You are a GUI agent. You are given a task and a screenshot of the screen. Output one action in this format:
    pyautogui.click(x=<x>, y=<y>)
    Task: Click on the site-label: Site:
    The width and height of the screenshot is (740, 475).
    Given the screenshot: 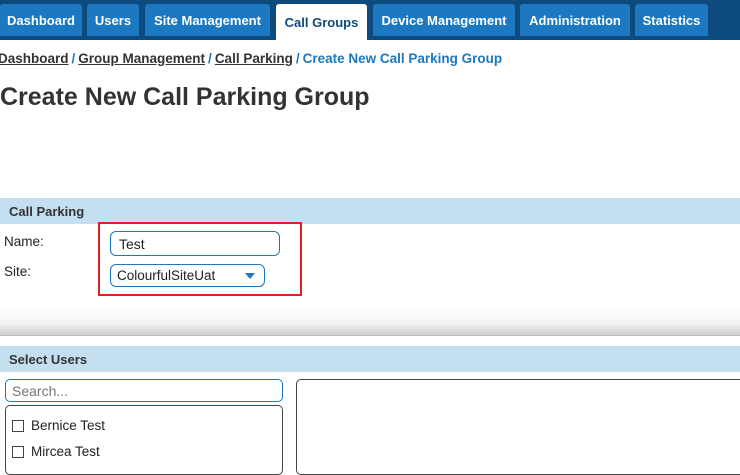 What is the action you would take?
    pyautogui.click(x=18, y=271)
    